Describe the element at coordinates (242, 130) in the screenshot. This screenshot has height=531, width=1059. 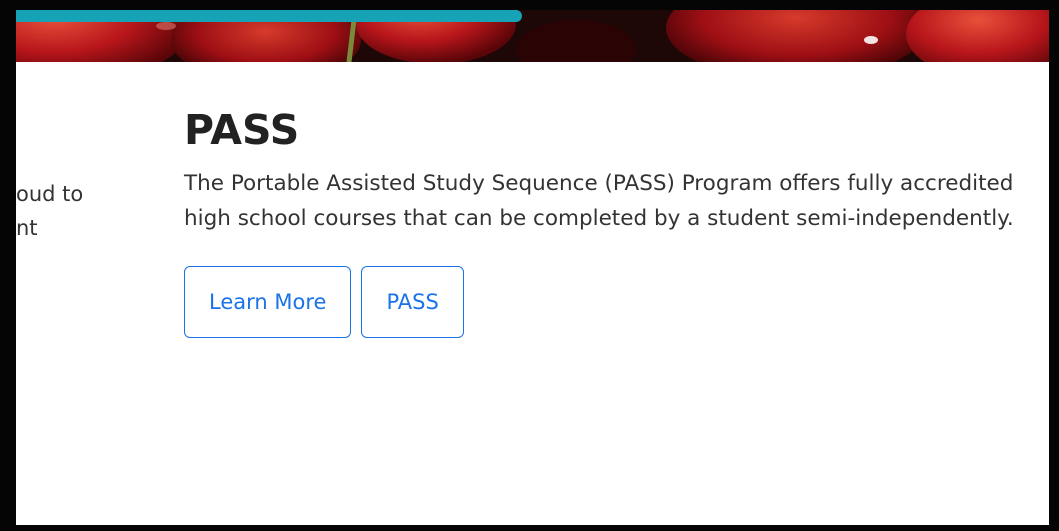
I see `card-title: PASS` at that location.